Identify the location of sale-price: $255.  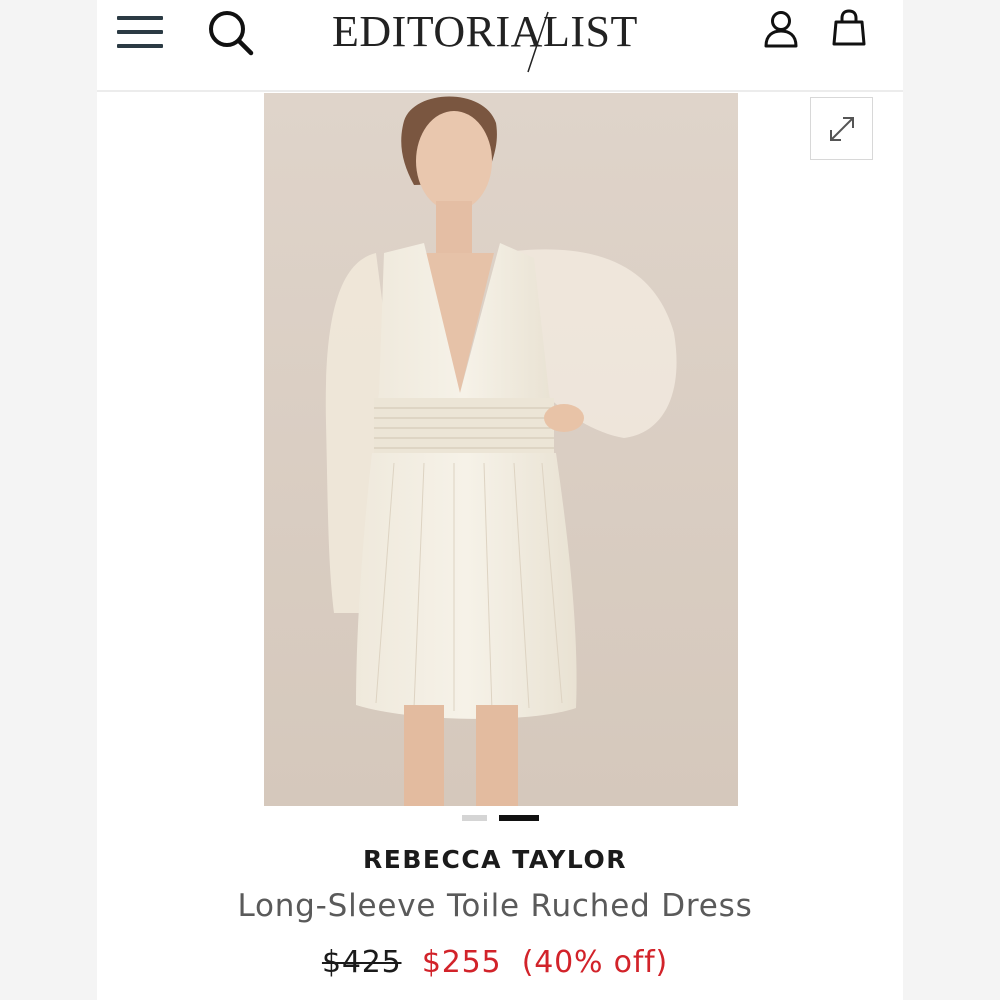
(461, 962).